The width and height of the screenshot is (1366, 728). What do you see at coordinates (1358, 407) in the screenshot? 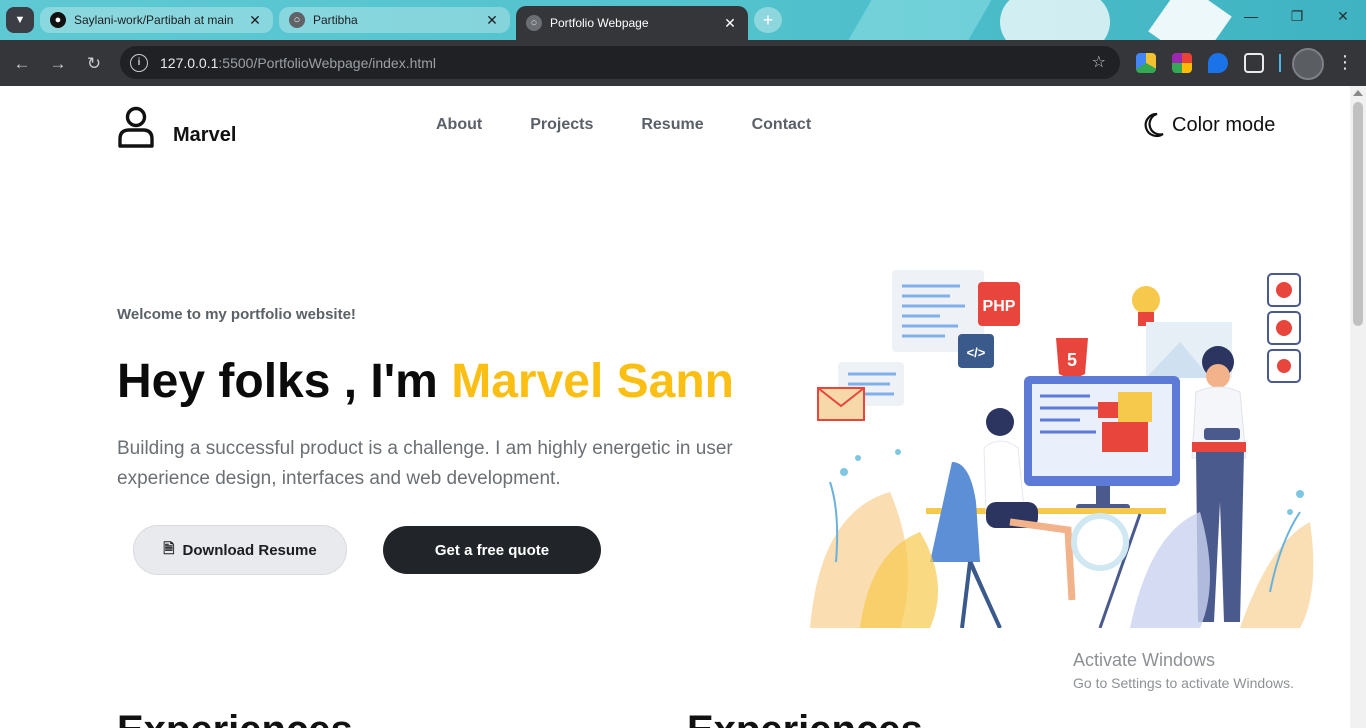
I see `page-scrollbar` at bounding box center [1358, 407].